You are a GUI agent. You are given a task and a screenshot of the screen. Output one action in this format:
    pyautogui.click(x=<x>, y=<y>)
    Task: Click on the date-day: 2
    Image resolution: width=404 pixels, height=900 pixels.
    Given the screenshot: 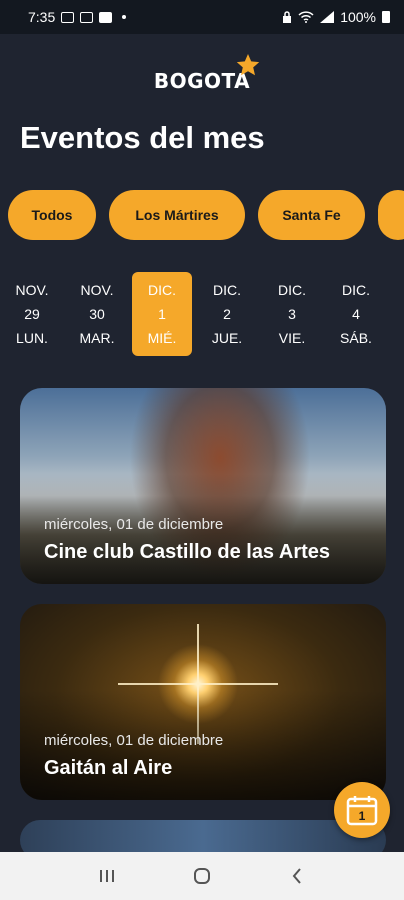 What is the action you would take?
    pyautogui.click(x=227, y=314)
    